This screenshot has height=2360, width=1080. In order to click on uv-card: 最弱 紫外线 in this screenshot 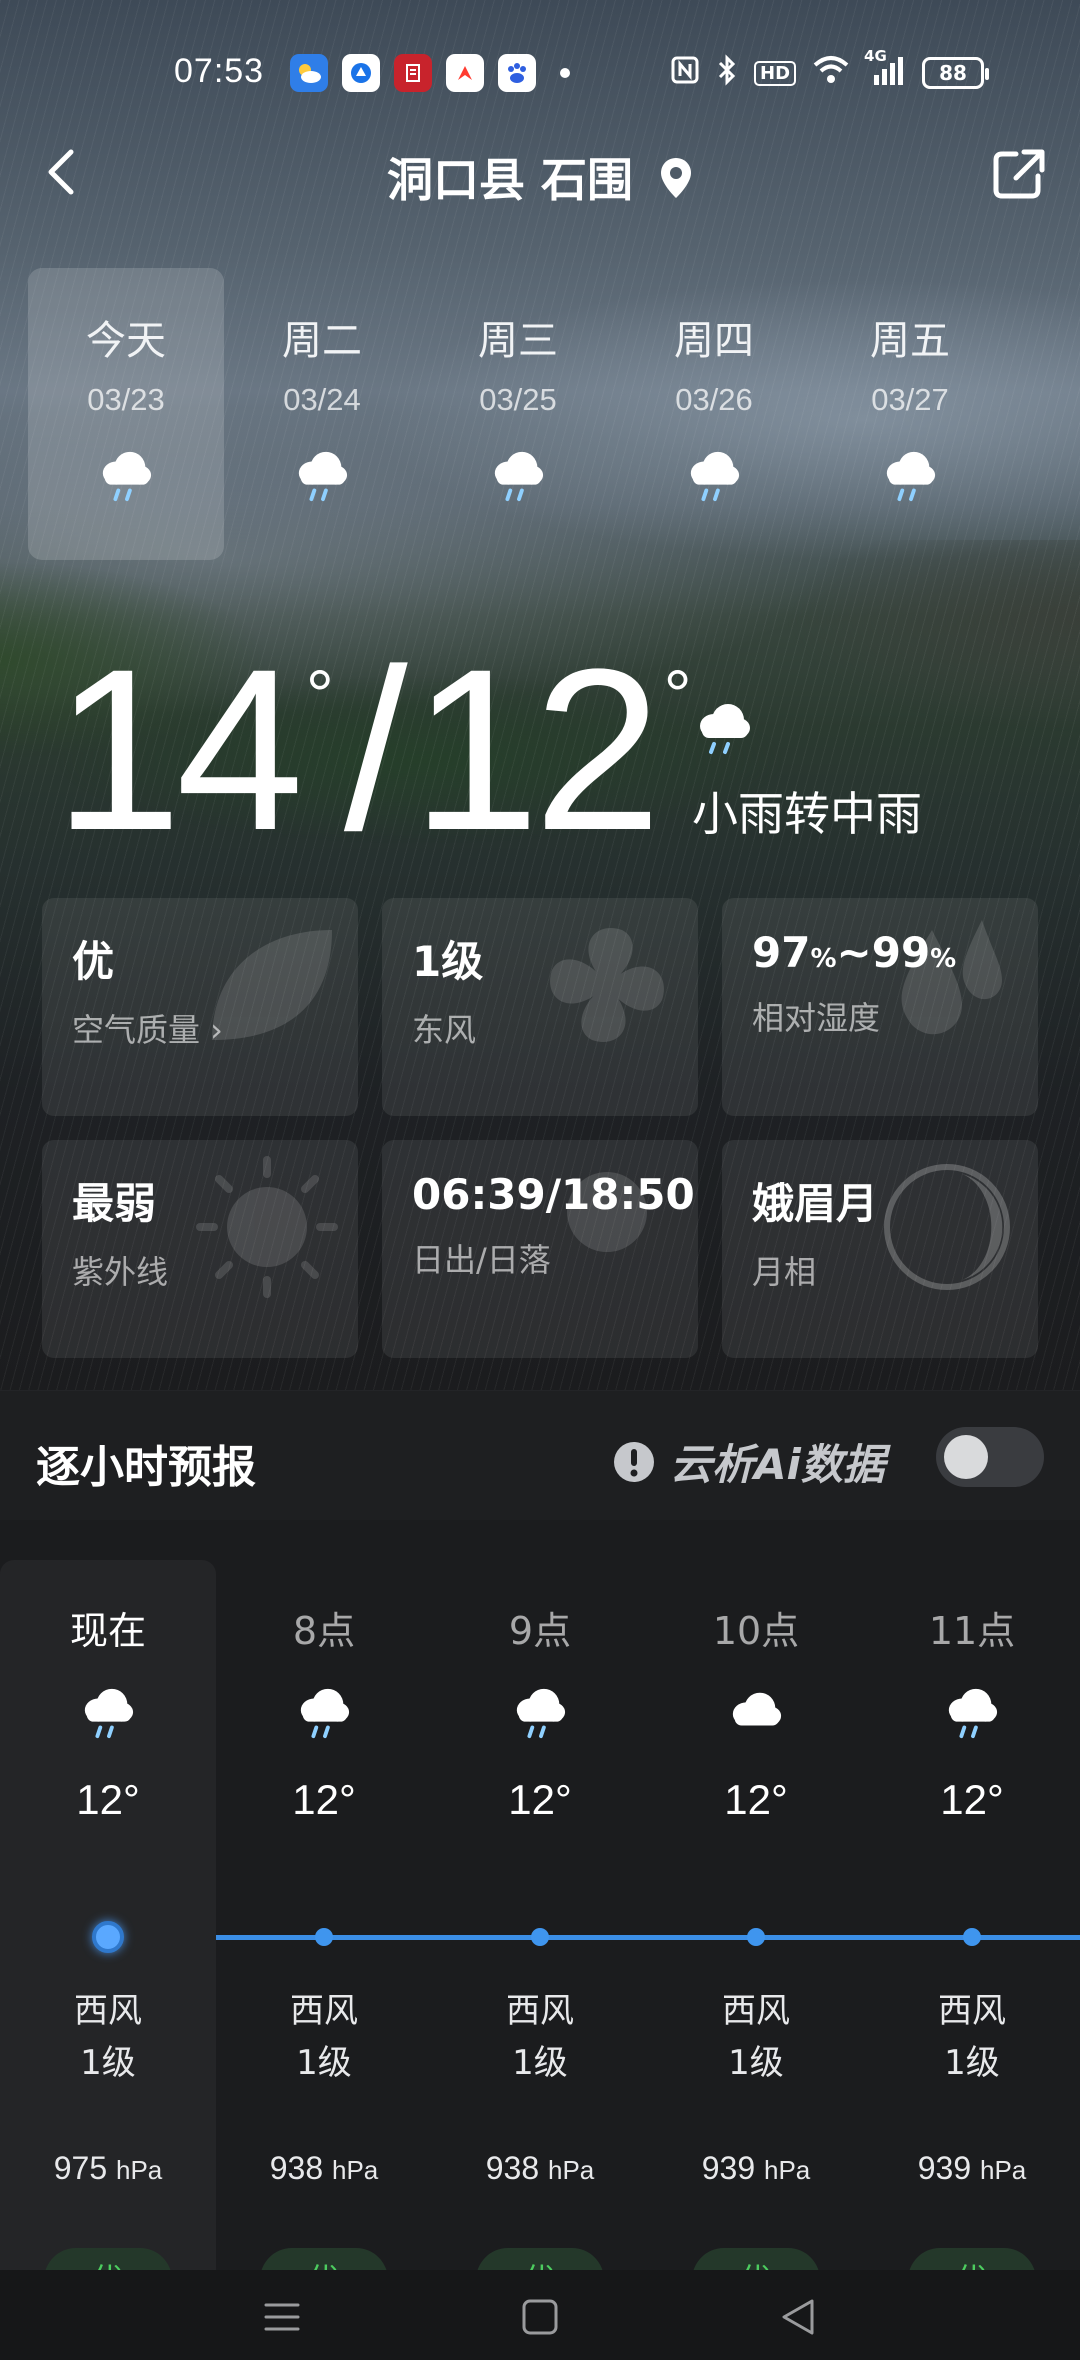, I will do `click(200, 1249)`.